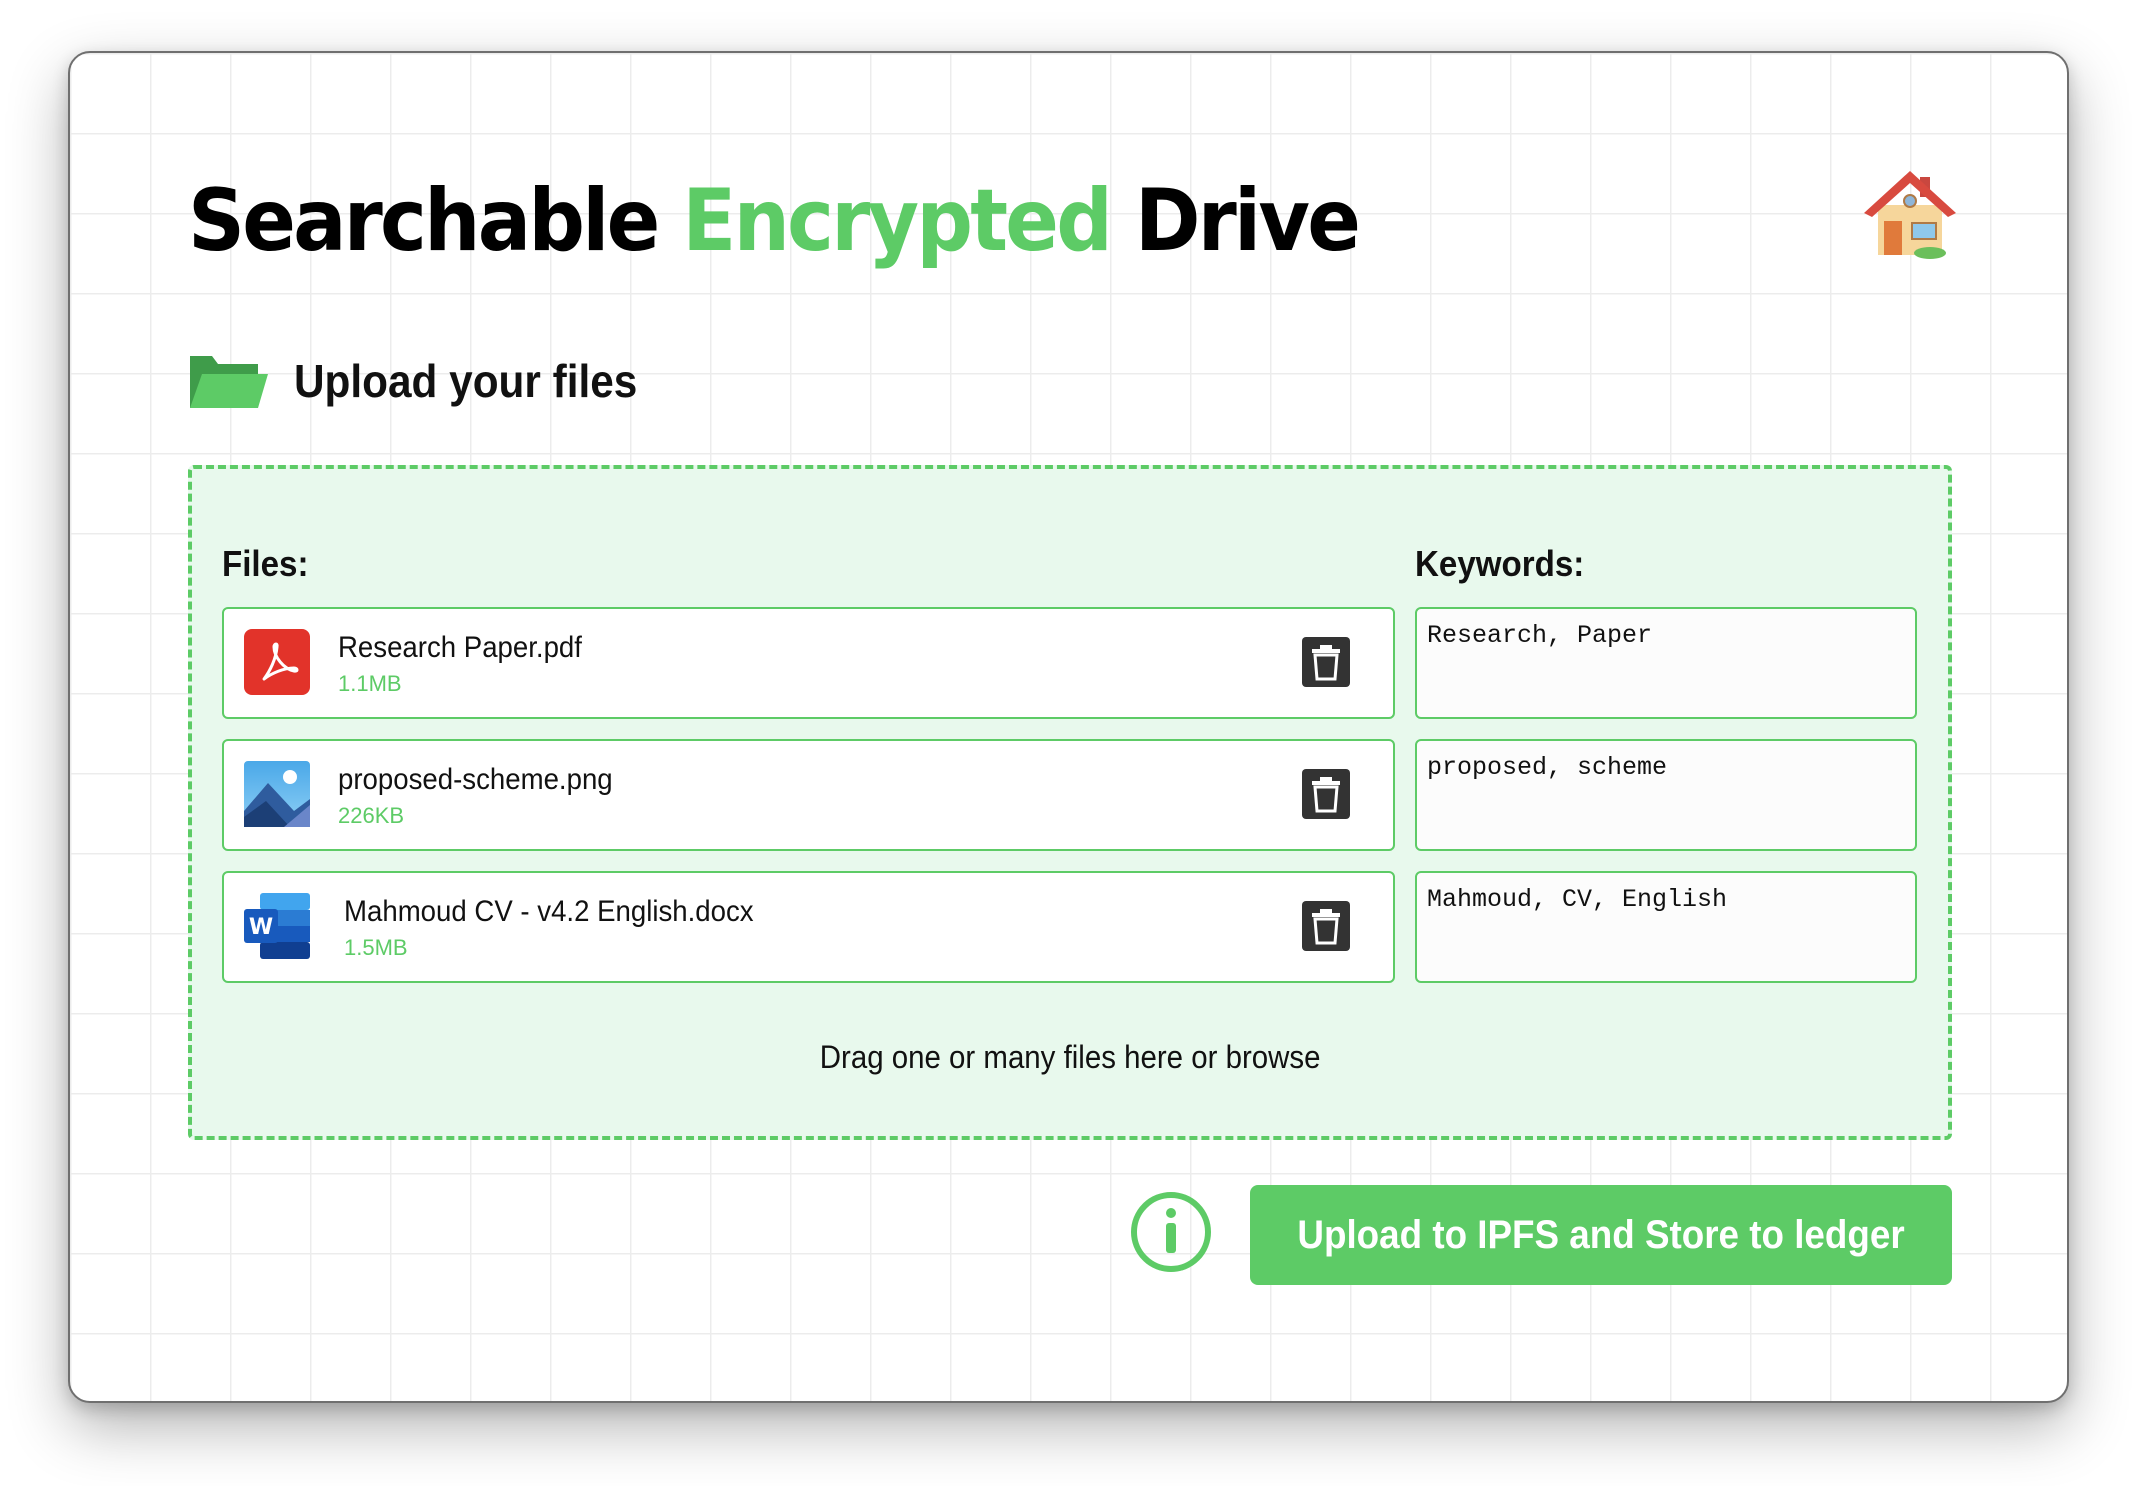 The image size is (2136, 1486). What do you see at coordinates (277, 662) in the screenshot?
I see `pdf-icon` at bounding box center [277, 662].